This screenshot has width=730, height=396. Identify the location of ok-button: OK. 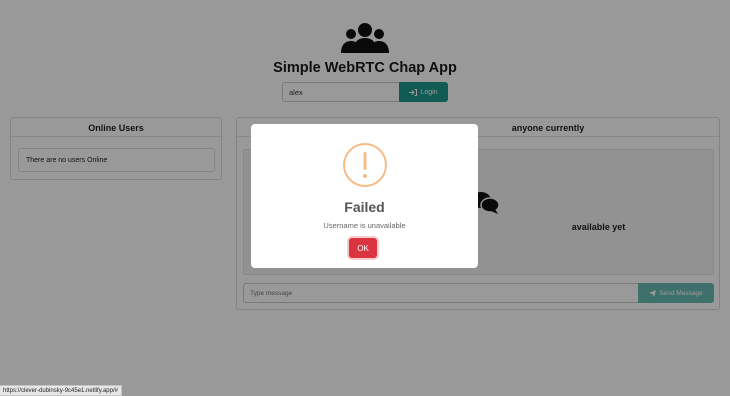
(363, 248).